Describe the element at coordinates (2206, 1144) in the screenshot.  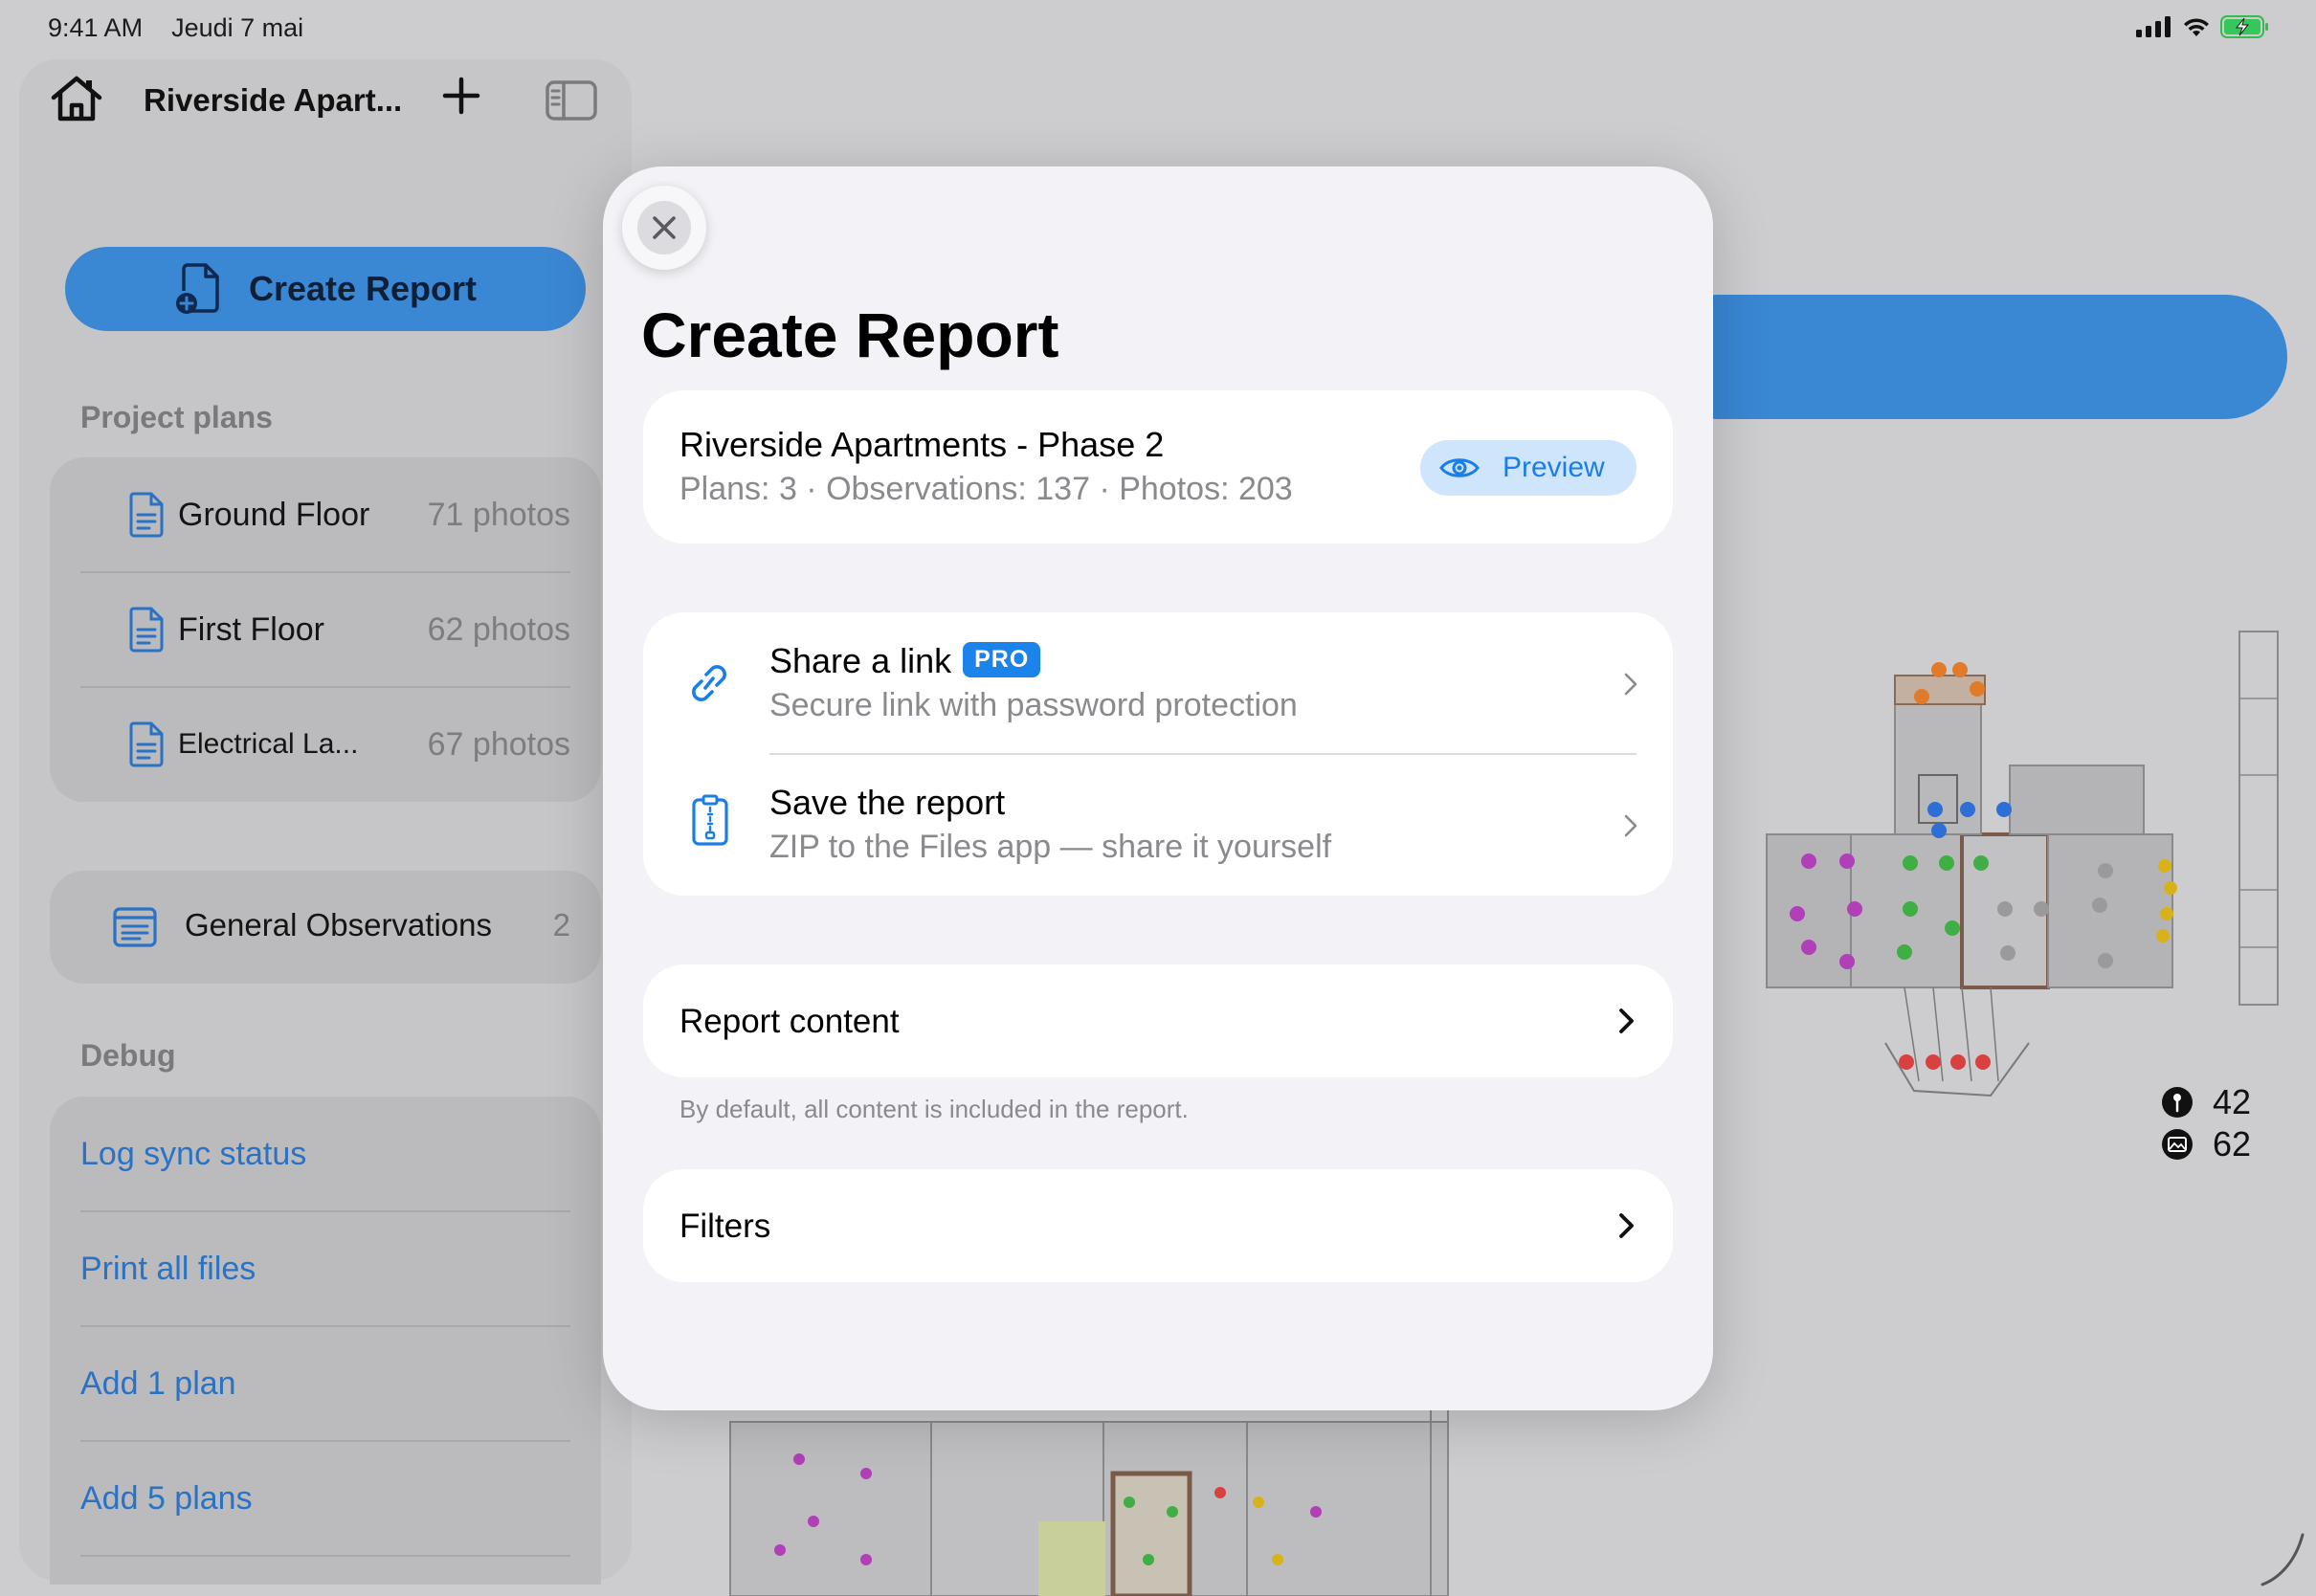
I see `photo-count-row: 62` at that location.